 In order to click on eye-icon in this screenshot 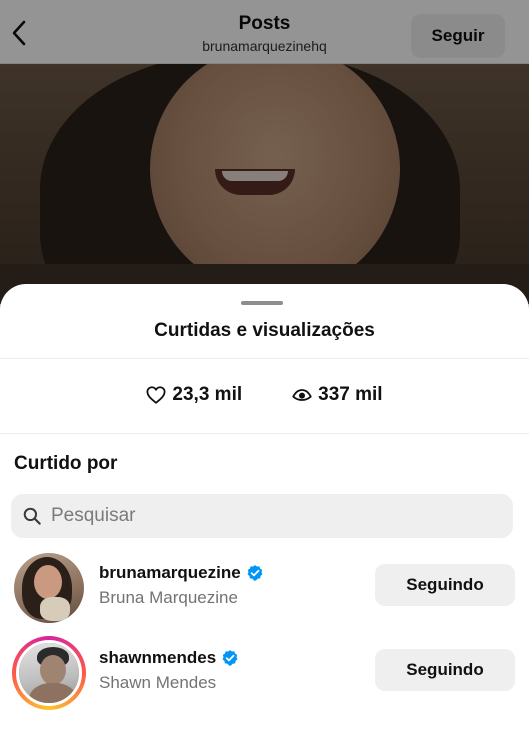, I will do `click(302, 395)`.